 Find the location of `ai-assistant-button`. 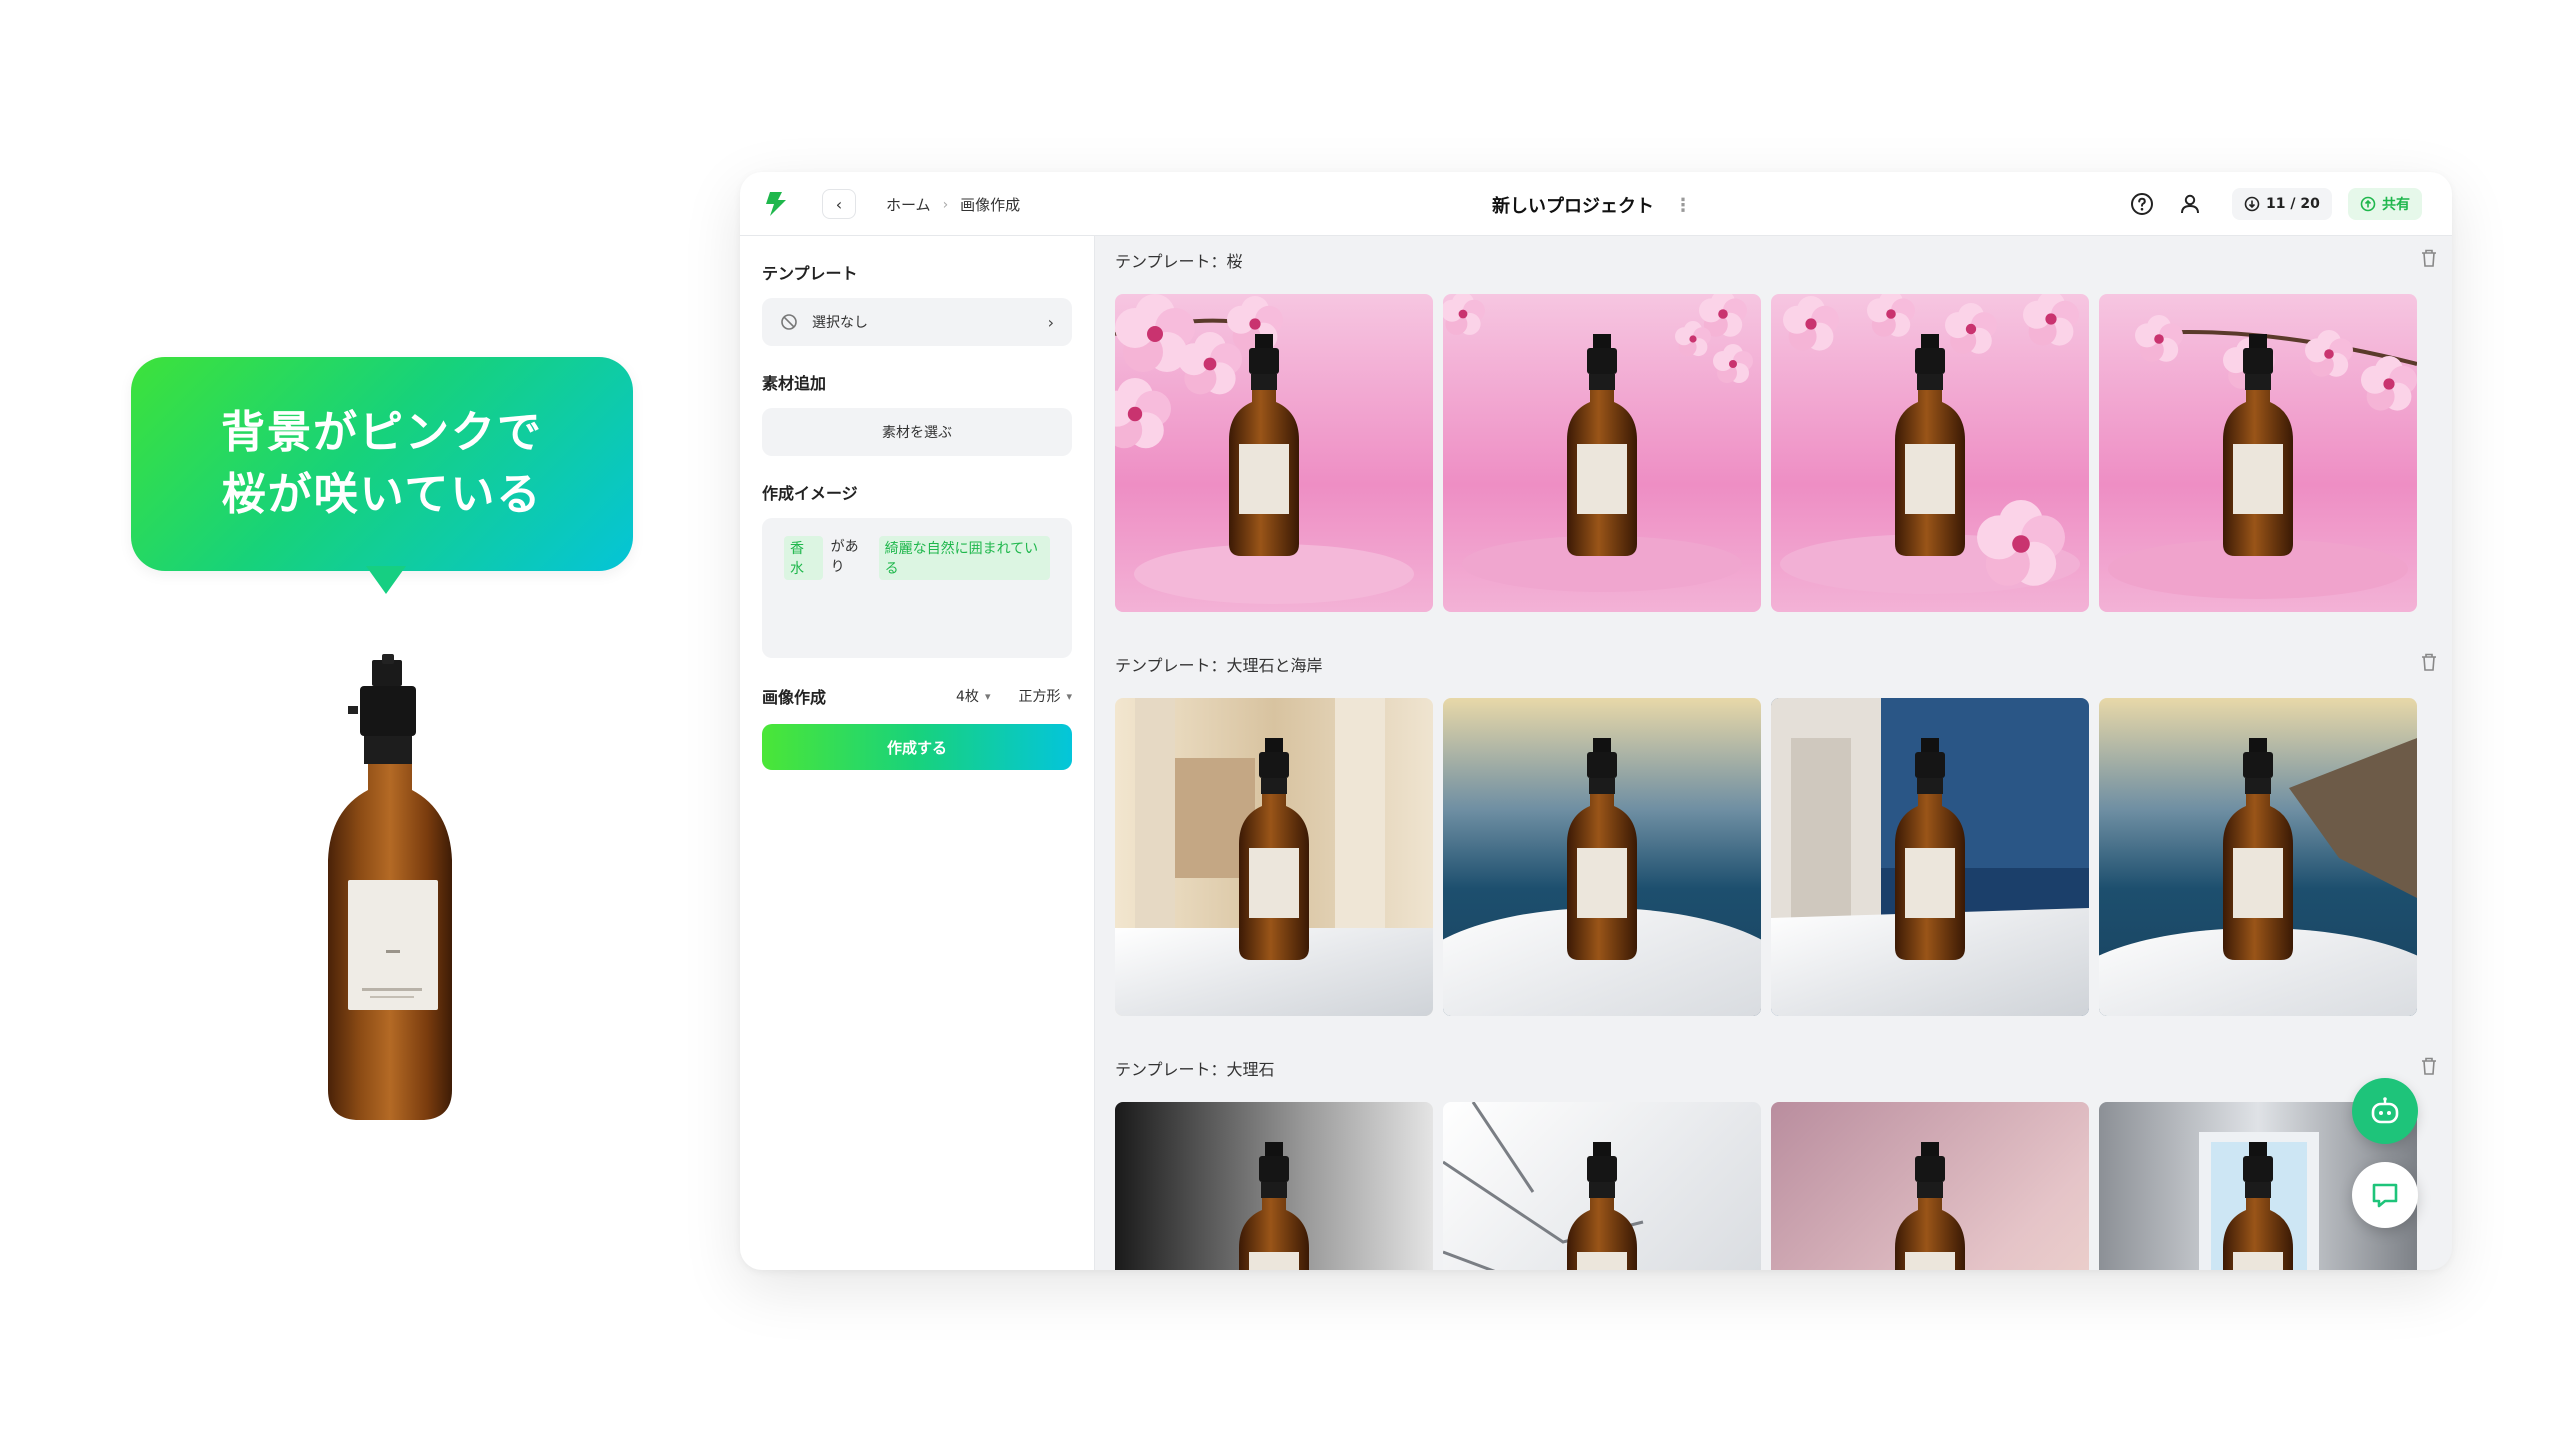

ai-assistant-button is located at coordinates (2385, 1111).